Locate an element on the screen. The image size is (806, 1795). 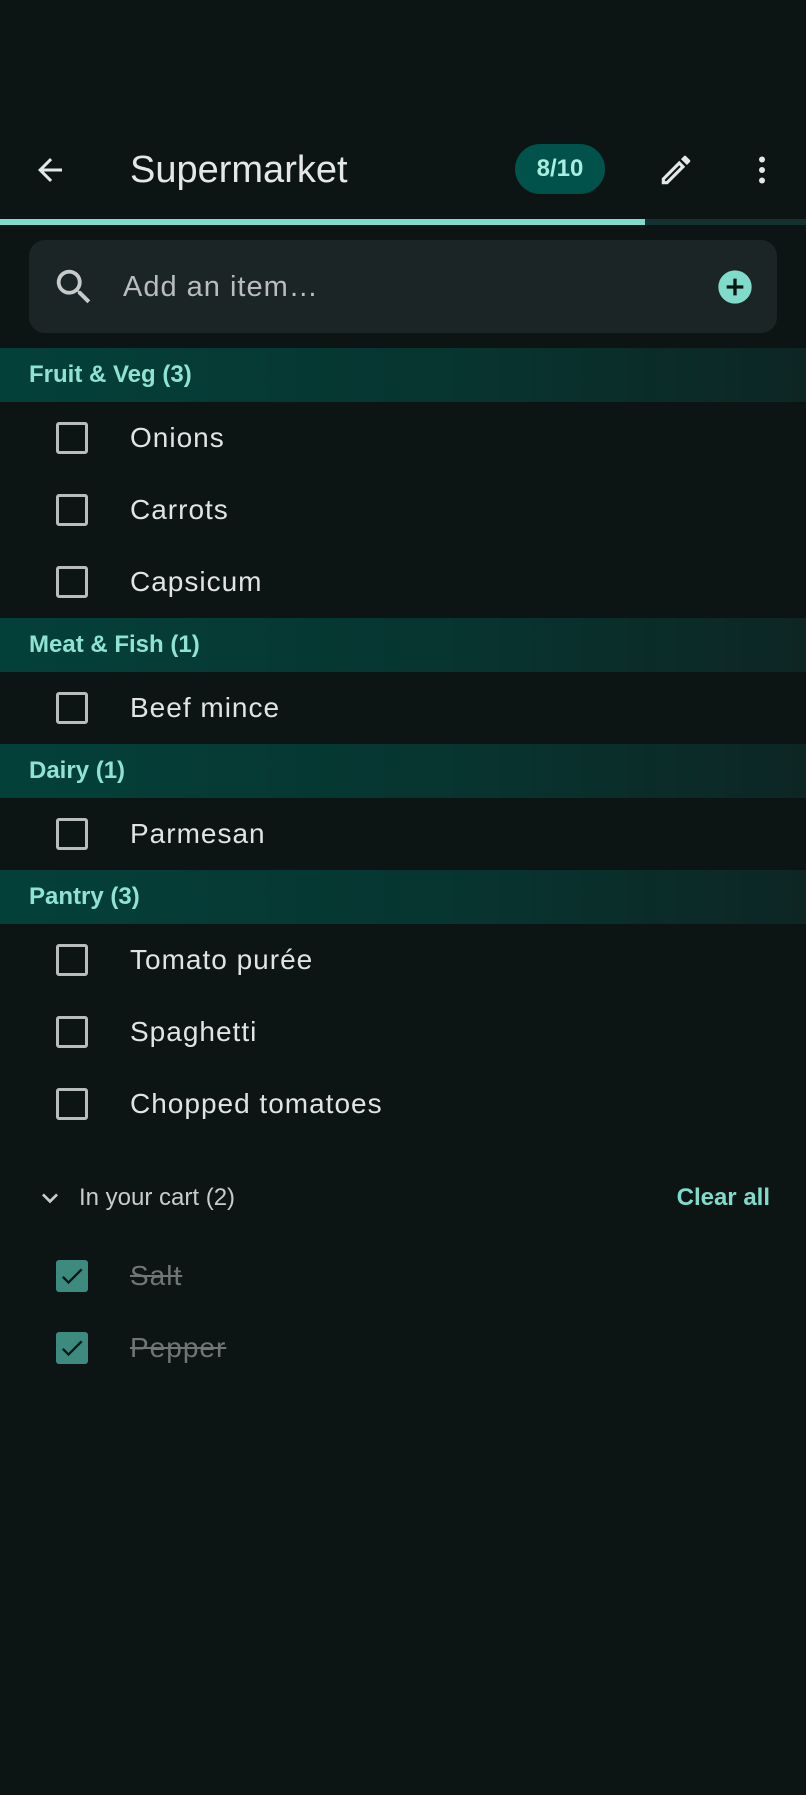
category-meat-fish: Meat & Fish (1) Beef mince is located at coordinates (403, 681).